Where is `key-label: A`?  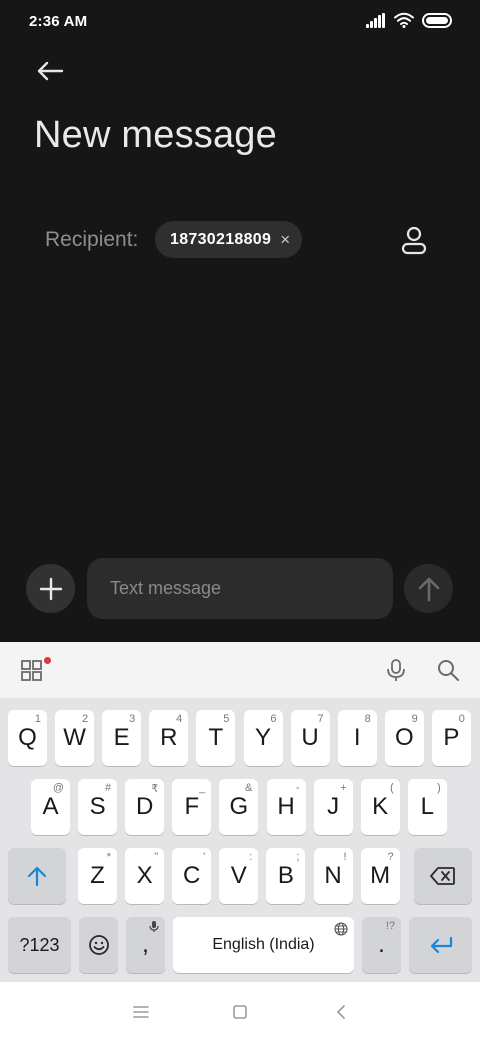 key-label: A is located at coordinates (50, 806).